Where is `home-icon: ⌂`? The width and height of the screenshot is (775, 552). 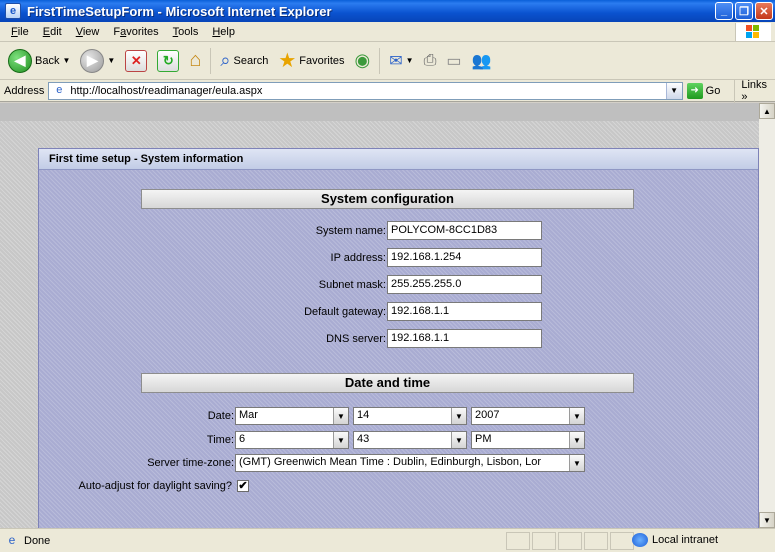 home-icon: ⌂ is located at coordinates (195, 60).